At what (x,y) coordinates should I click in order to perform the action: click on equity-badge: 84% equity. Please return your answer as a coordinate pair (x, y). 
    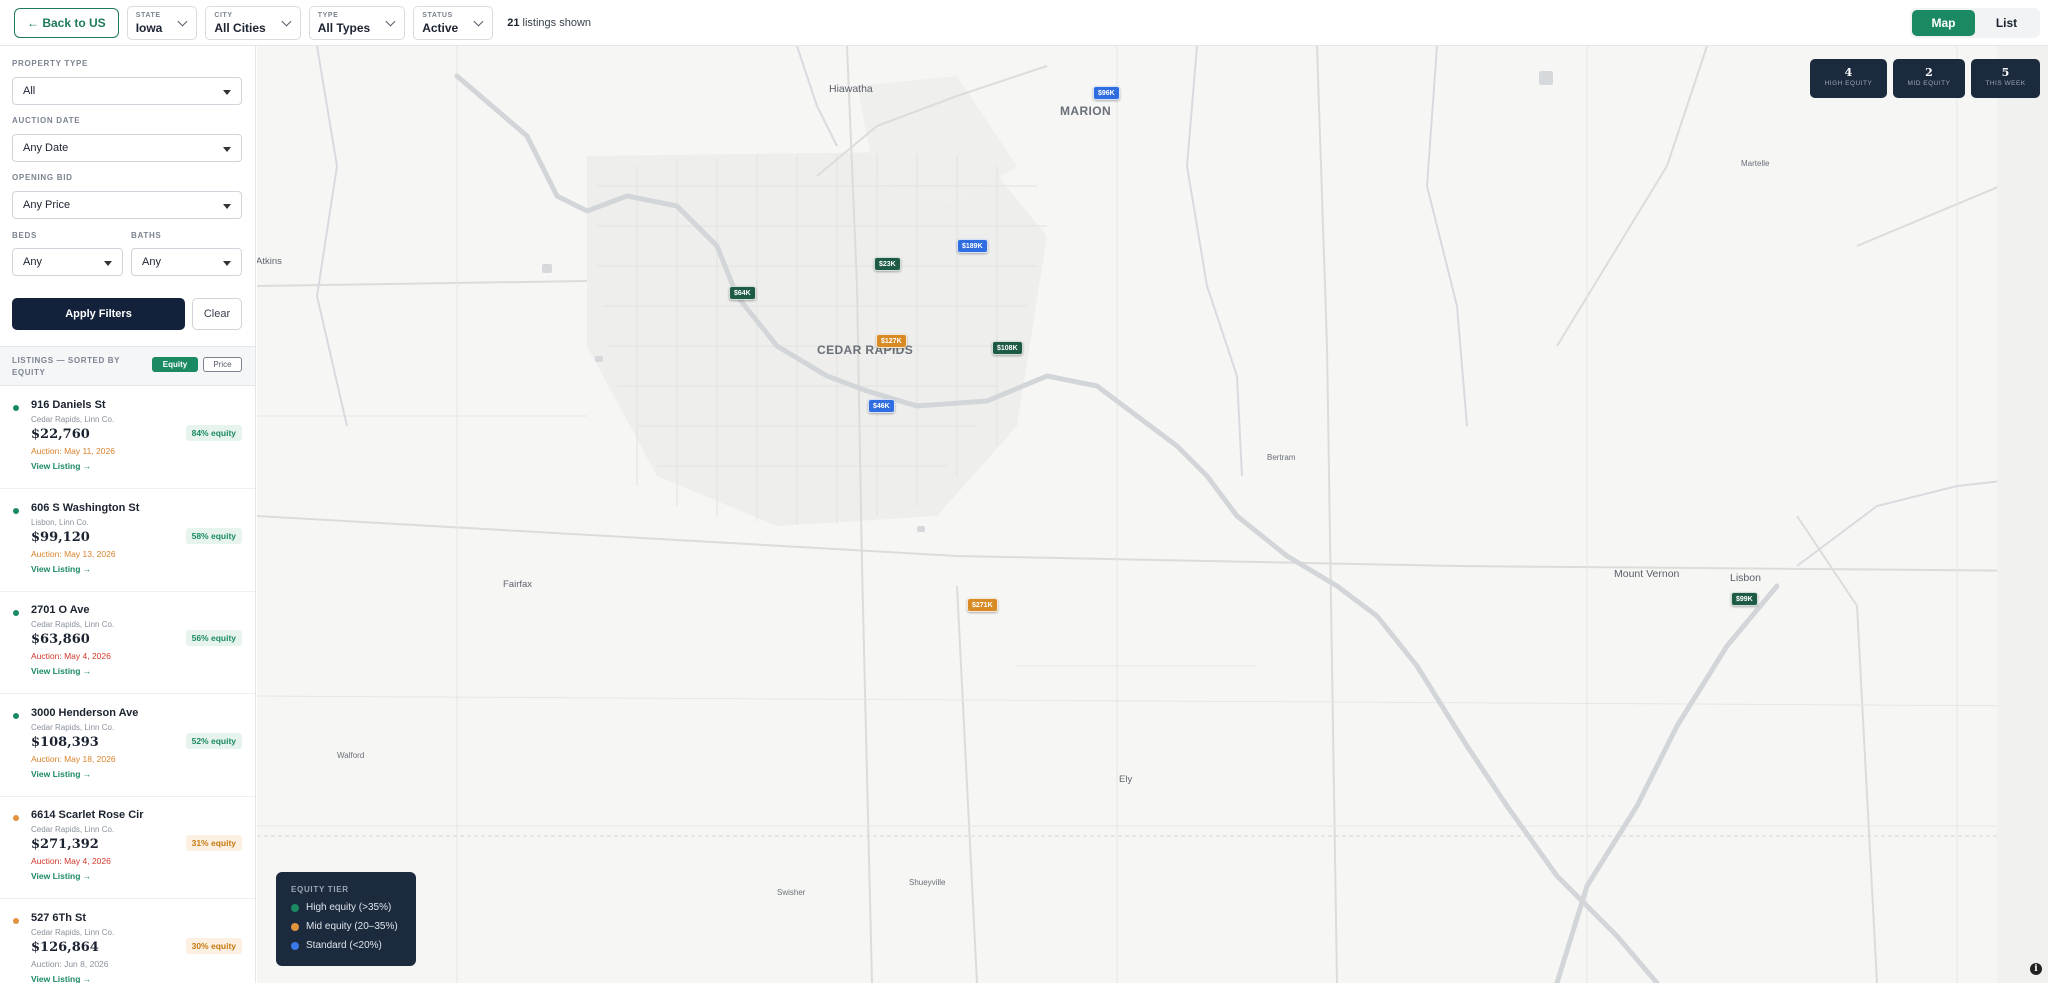
    Looking at the image, I should click on (213, 433).